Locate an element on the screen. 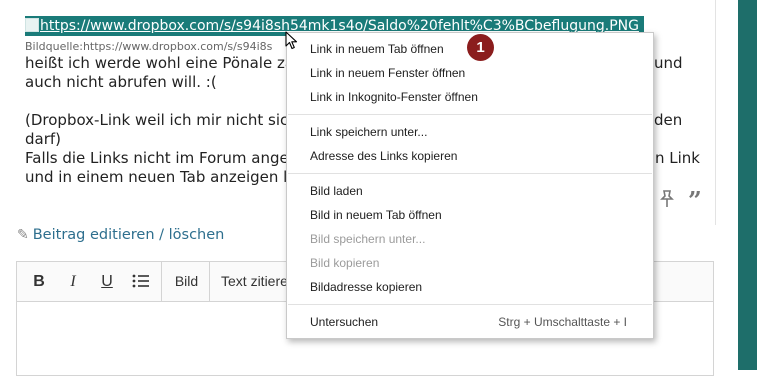  menu-item-open-link-incognito: Link in Inkognito-Fenster öffnen is located at coordinates (470, 97).